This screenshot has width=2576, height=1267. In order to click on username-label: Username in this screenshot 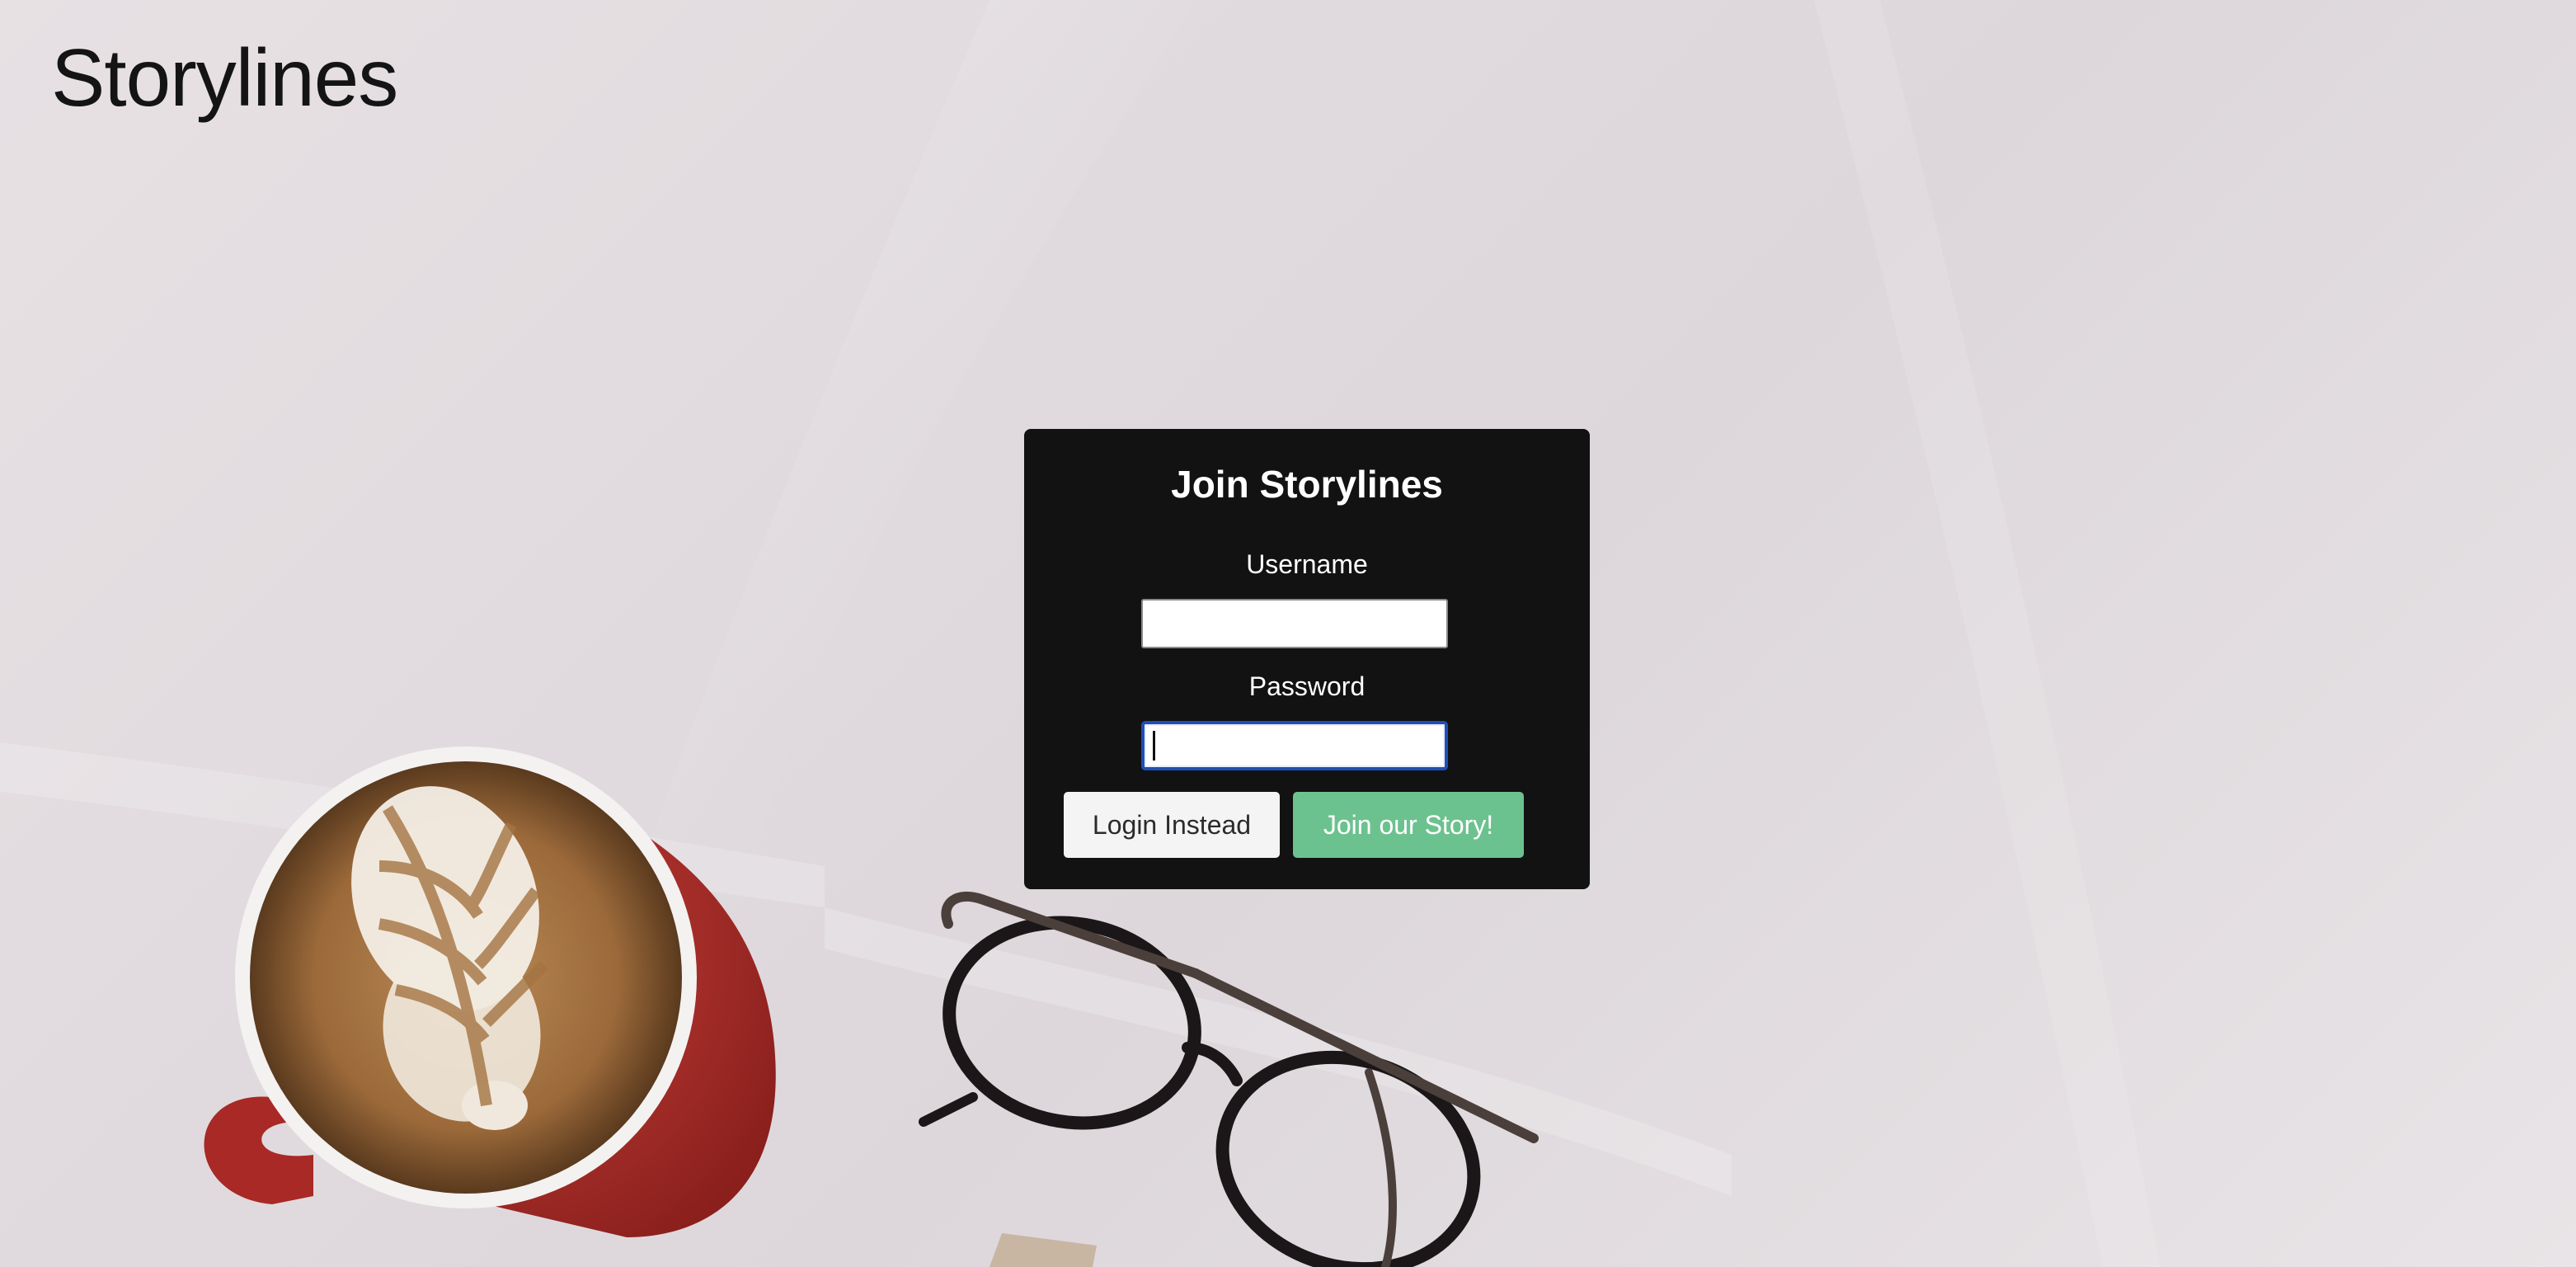, I will do `click(1307, 564)`.